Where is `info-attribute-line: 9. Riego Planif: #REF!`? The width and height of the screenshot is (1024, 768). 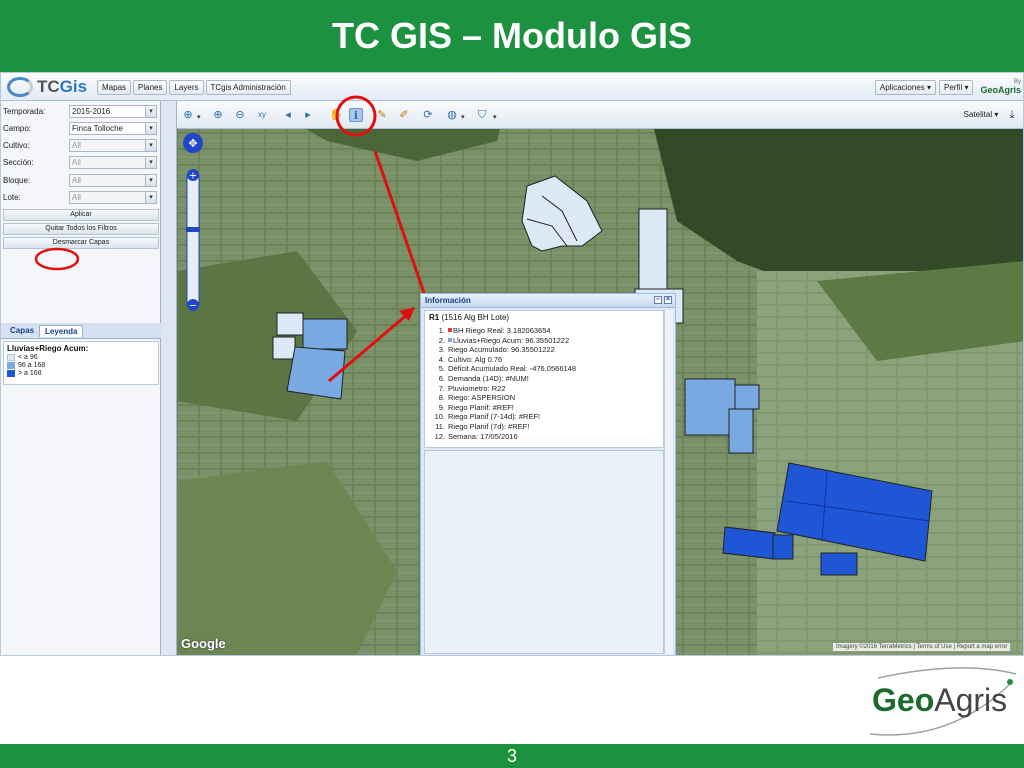
info-attribute-line: 9. Riego Planif: #REF! is located at coordinates (476, 407).